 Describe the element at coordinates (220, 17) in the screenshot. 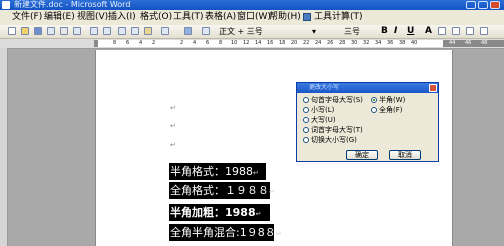

I see `menu-table: 表格(A)` at that location.